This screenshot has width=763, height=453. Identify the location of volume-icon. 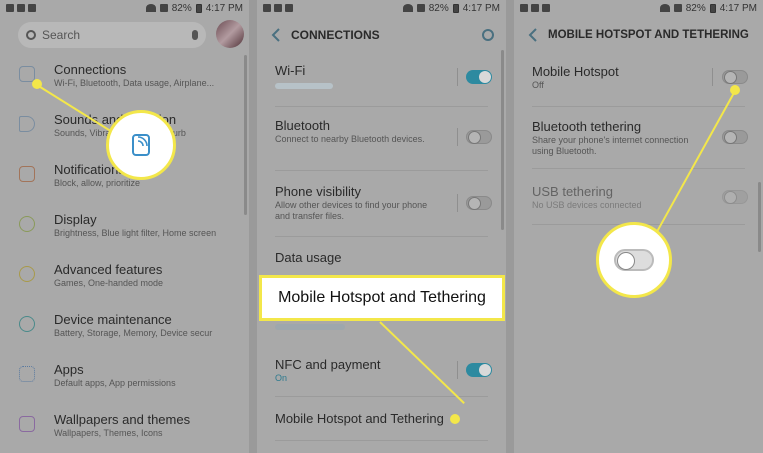
(28, 125).